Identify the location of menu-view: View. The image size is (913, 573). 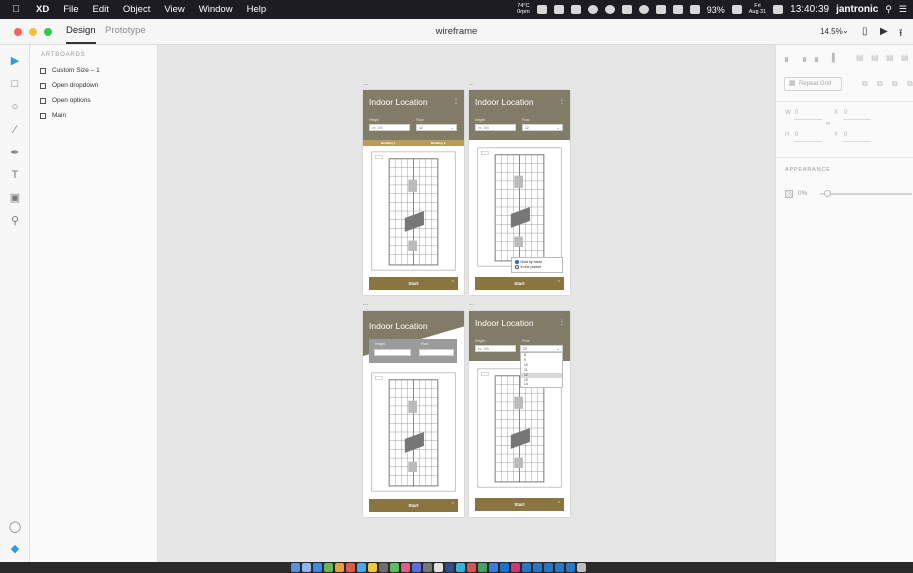
(174, 9).